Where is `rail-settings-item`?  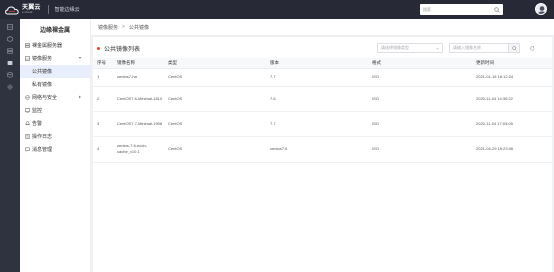
rail-settings-item is located at coordinates (10, 87).